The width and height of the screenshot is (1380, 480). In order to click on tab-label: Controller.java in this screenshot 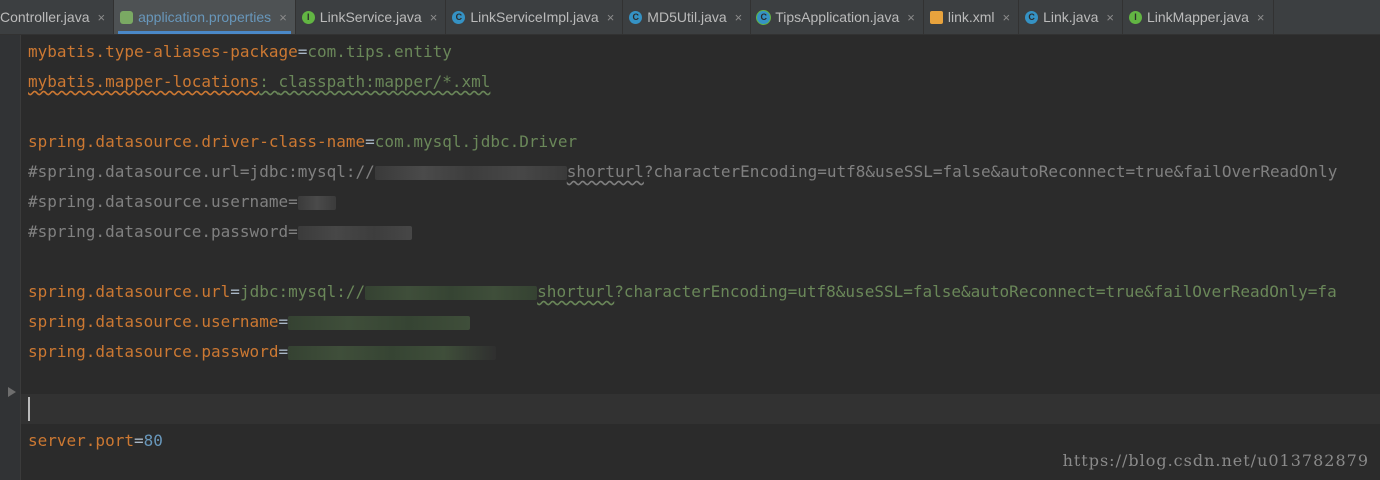, I will do `click(45, 17)`.